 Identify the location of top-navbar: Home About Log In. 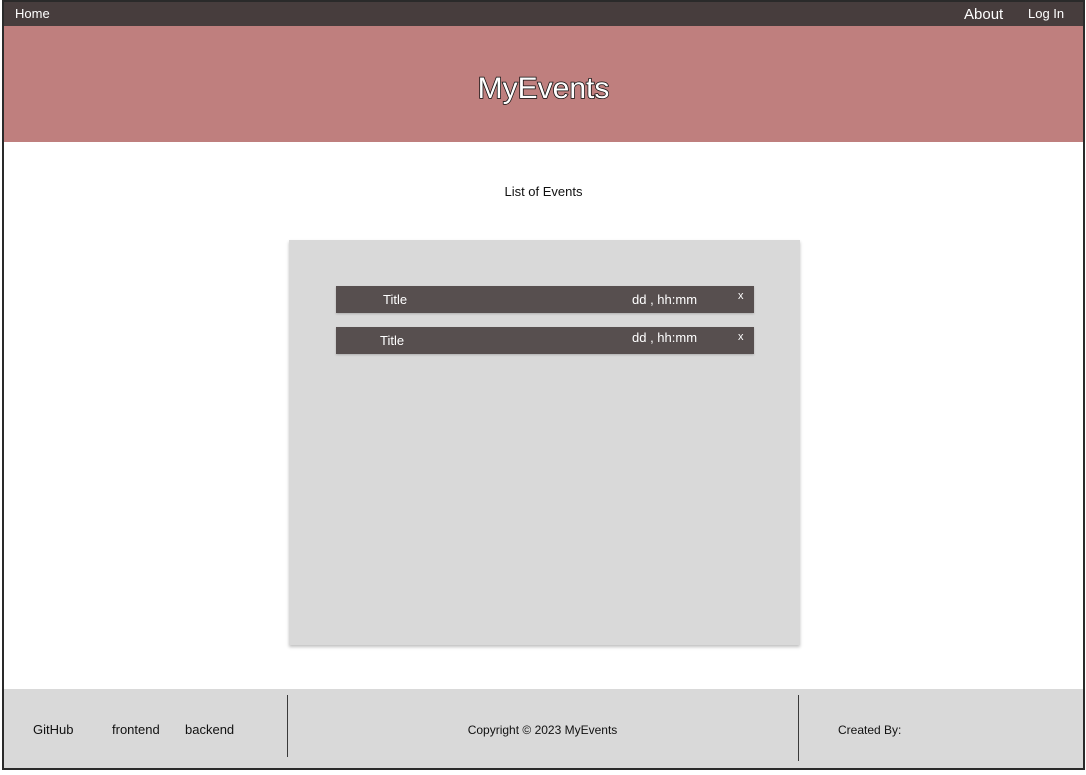
(543, 14).